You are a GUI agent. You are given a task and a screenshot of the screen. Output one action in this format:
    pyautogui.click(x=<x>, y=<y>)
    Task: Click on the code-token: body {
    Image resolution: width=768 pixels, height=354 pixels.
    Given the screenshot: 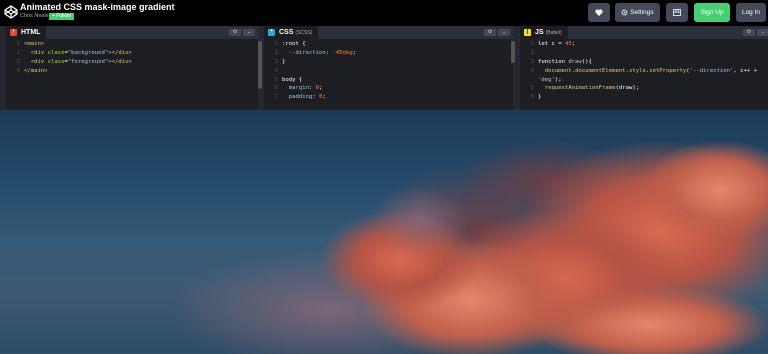 What is the action you would take?
    pyautogui.click(x=292, y=79)
    